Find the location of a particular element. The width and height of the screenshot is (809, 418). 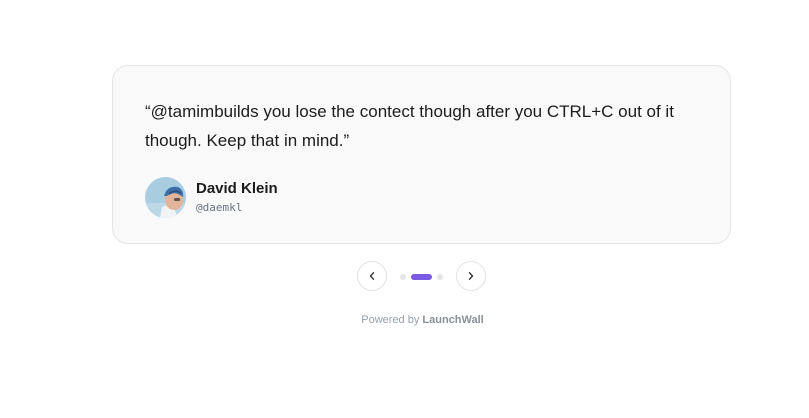

brand-link: LaunchWall is located at coordinates (452, 320).